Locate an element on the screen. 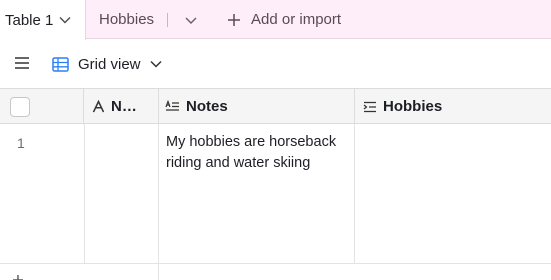  tab-table-1: Table 1 is located at coordinates (43, 20).